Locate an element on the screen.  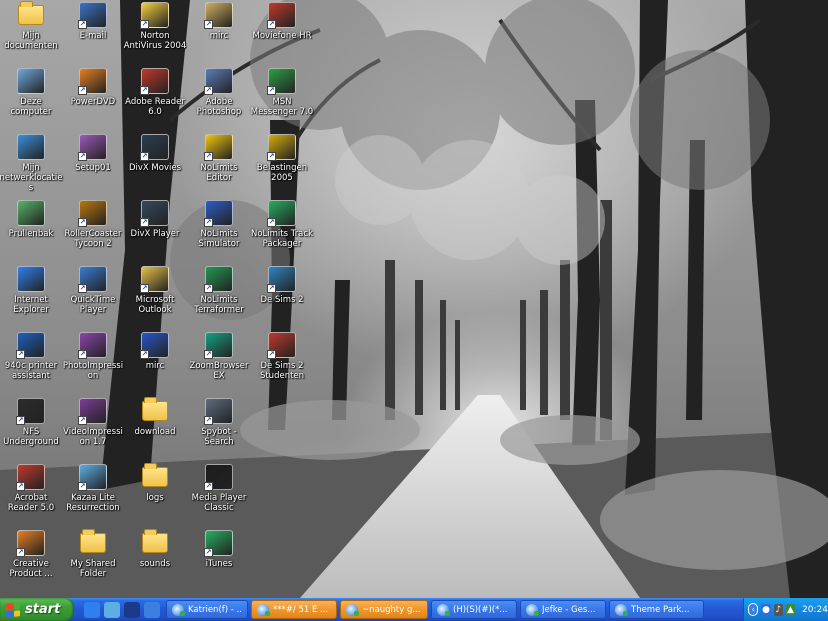
desktop-icon-adobe-reader: ↗ Adobe Reader 6.0 is located at coordinates (155, 97).